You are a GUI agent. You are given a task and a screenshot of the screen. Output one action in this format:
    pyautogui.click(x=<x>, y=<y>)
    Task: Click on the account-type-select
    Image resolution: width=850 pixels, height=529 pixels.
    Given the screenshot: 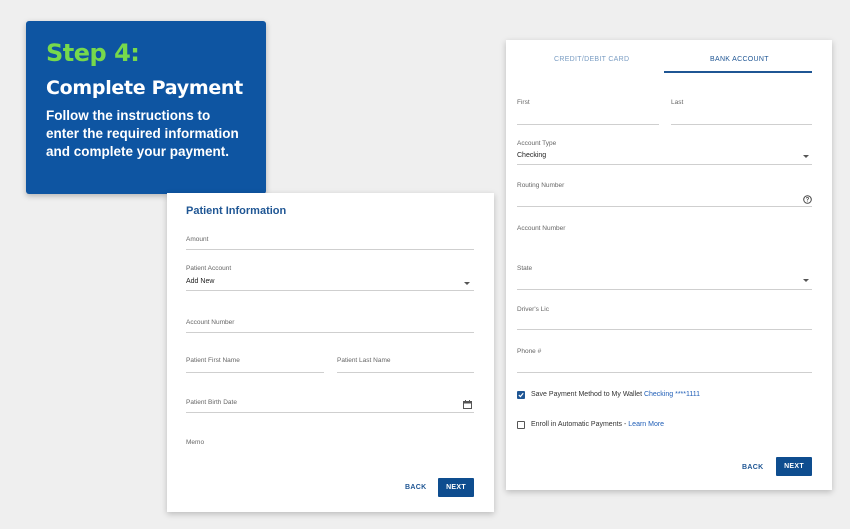 What is the action you would take?
    pyautogui.click(x=664, y=164)
    